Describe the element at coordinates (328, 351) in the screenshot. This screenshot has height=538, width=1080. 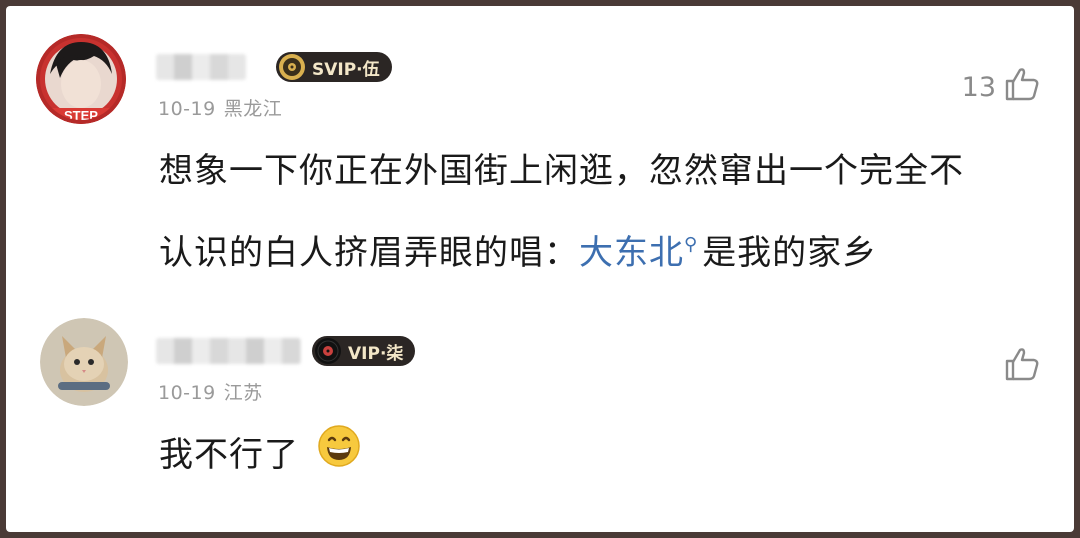
I see `vinyl-disc-icon` at that location.